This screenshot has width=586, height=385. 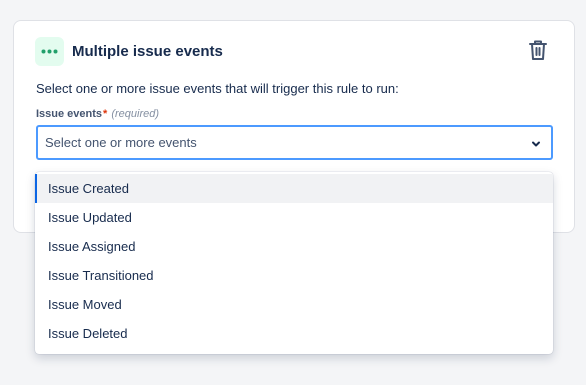 I want to click on field-label: Issue events* (required), so click(x=97, y=114).